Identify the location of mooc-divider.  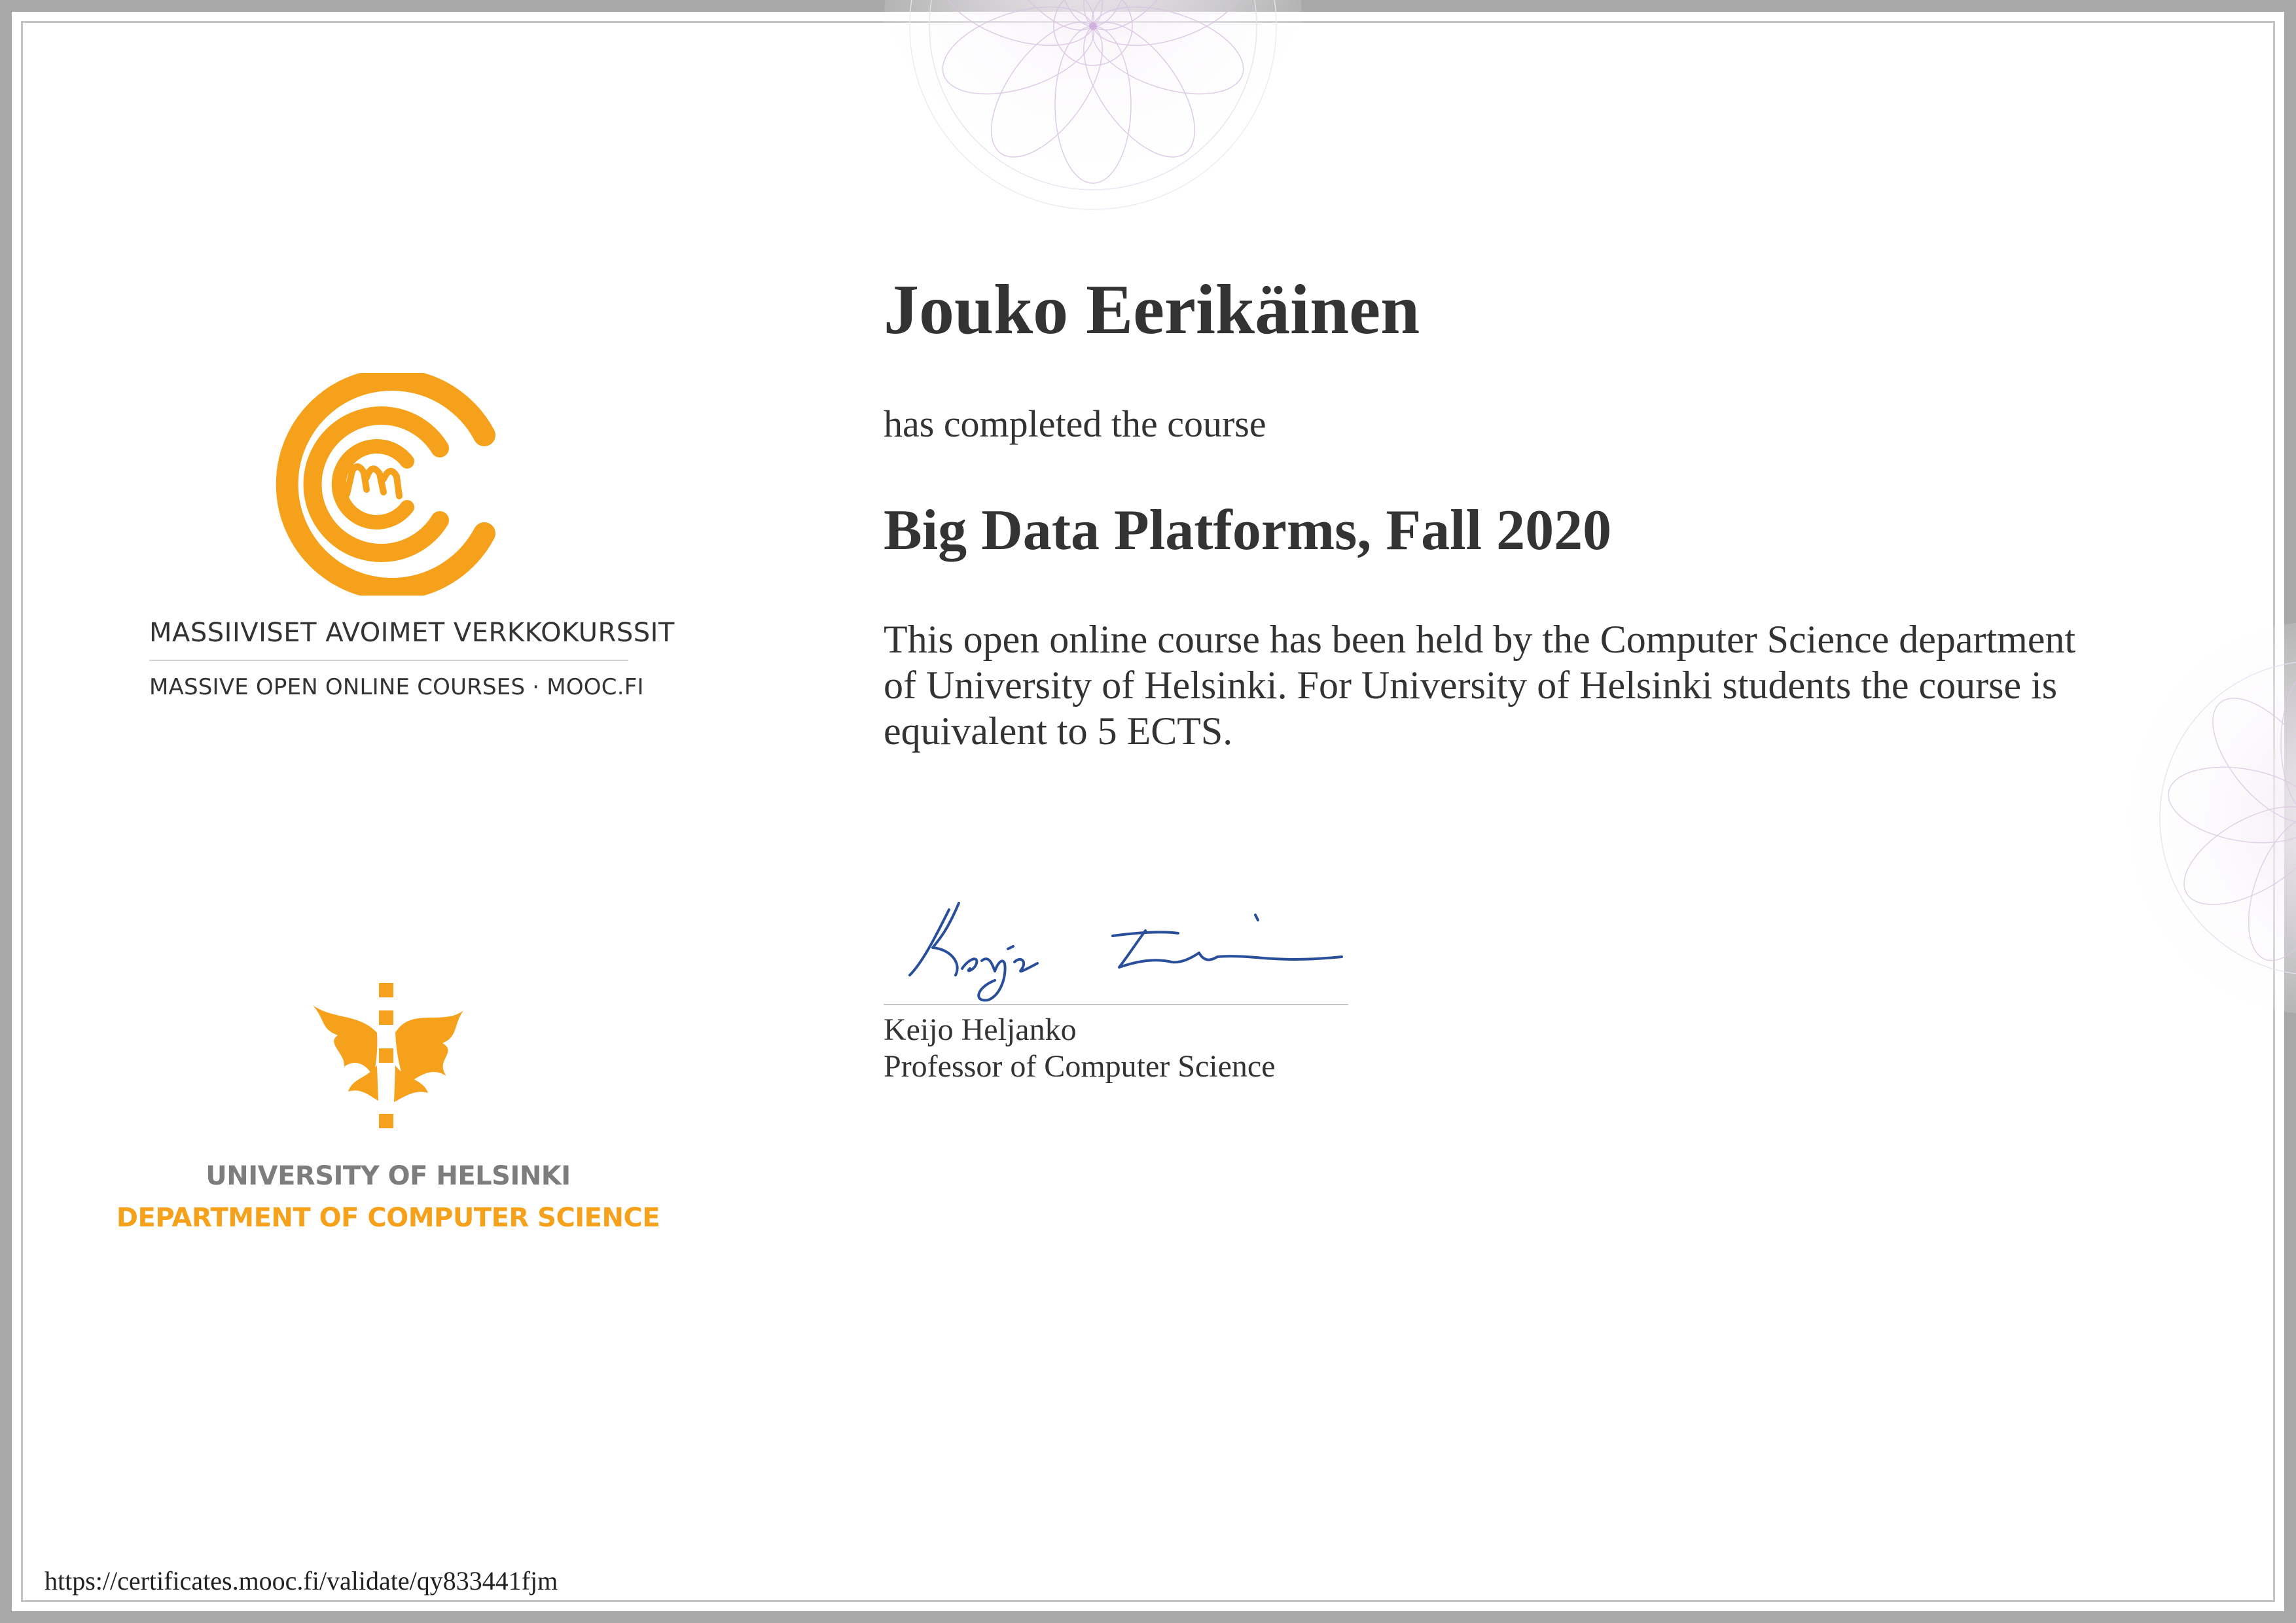
(388, 660).